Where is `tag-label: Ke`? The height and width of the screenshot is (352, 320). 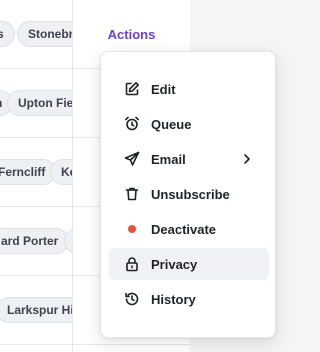 tag-label: Ke is located at coordinates (66, 172).